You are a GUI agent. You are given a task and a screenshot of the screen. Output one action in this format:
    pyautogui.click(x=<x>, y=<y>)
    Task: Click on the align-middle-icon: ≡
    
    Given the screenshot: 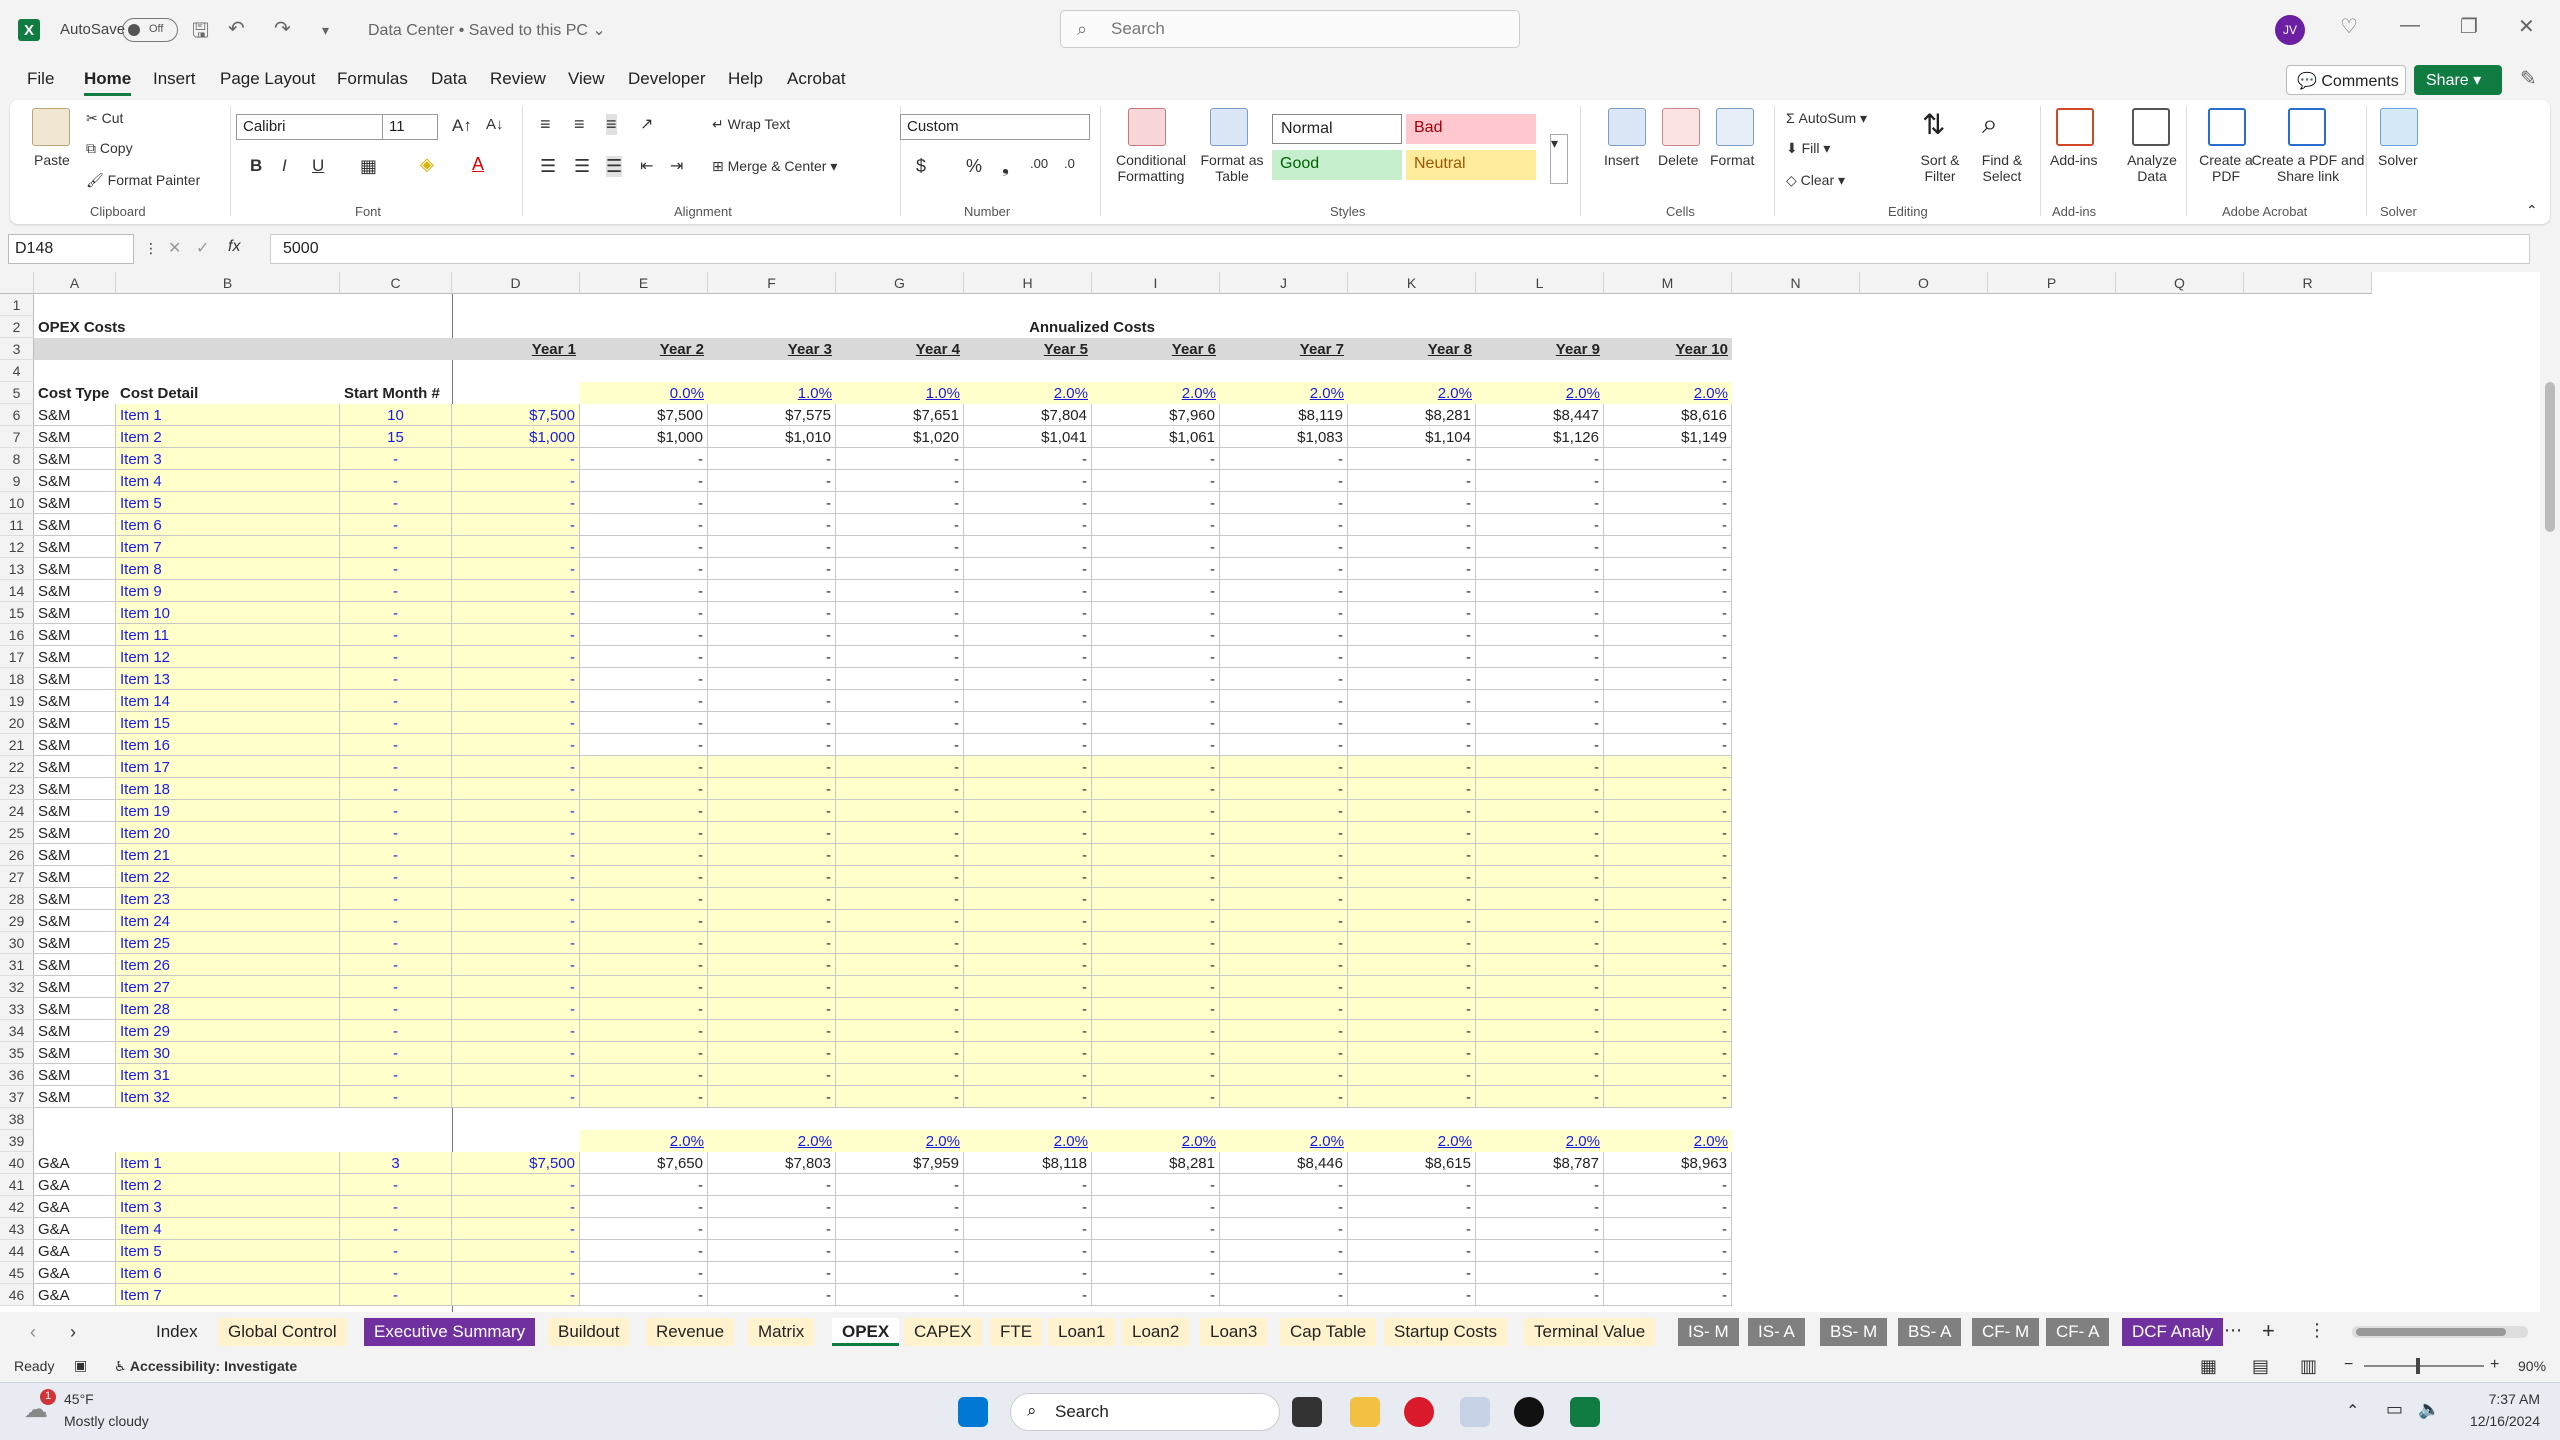 What is the action you would take?
    pyautogui.click(x=579, y=124)
    